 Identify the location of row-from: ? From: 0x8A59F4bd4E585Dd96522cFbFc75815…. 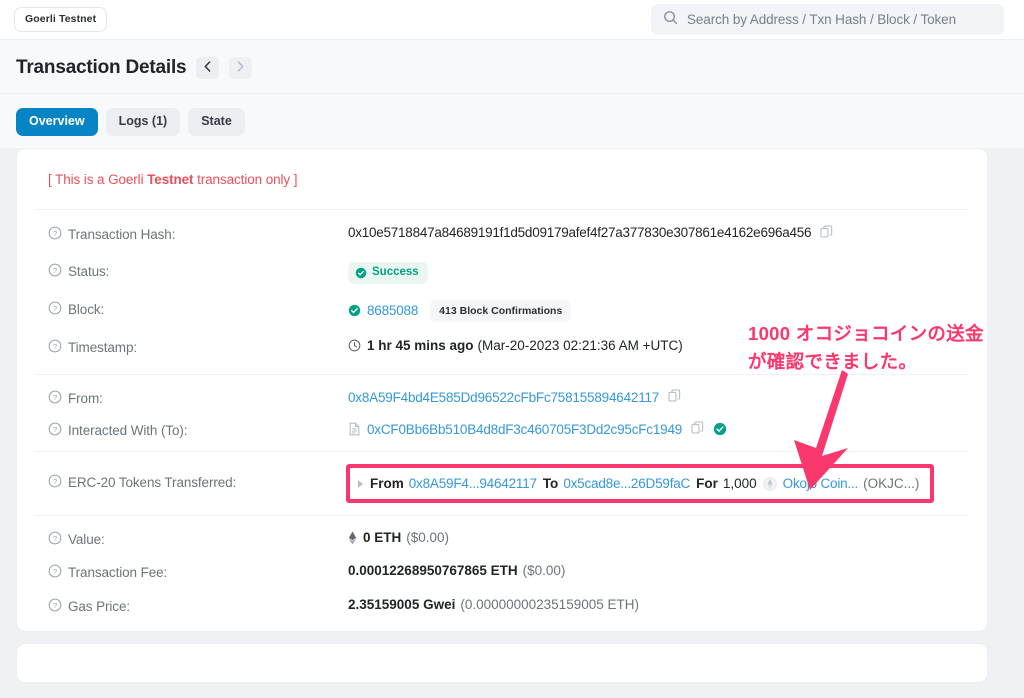
(502, 394).